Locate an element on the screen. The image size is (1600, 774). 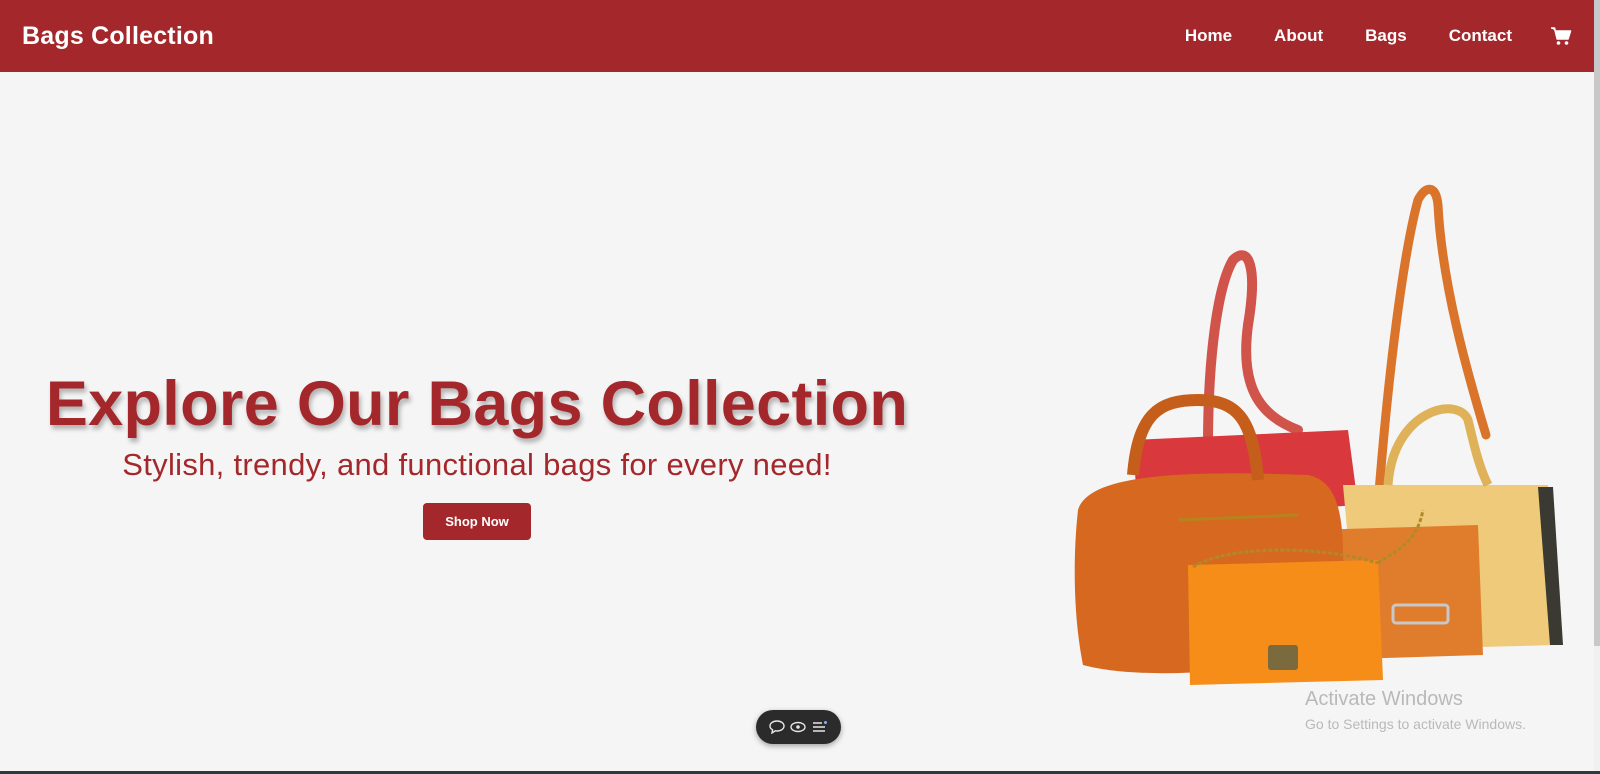
nav-link-about: About is located at coordinates (1298, 36).